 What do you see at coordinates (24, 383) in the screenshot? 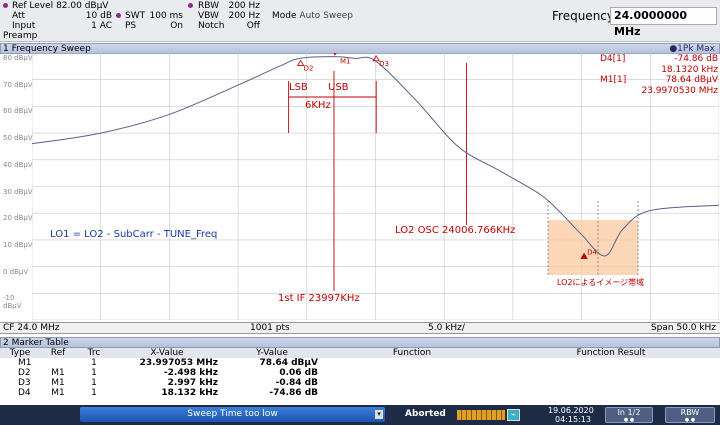
I see `table-cell: D3` at bounding box center [24, 383].